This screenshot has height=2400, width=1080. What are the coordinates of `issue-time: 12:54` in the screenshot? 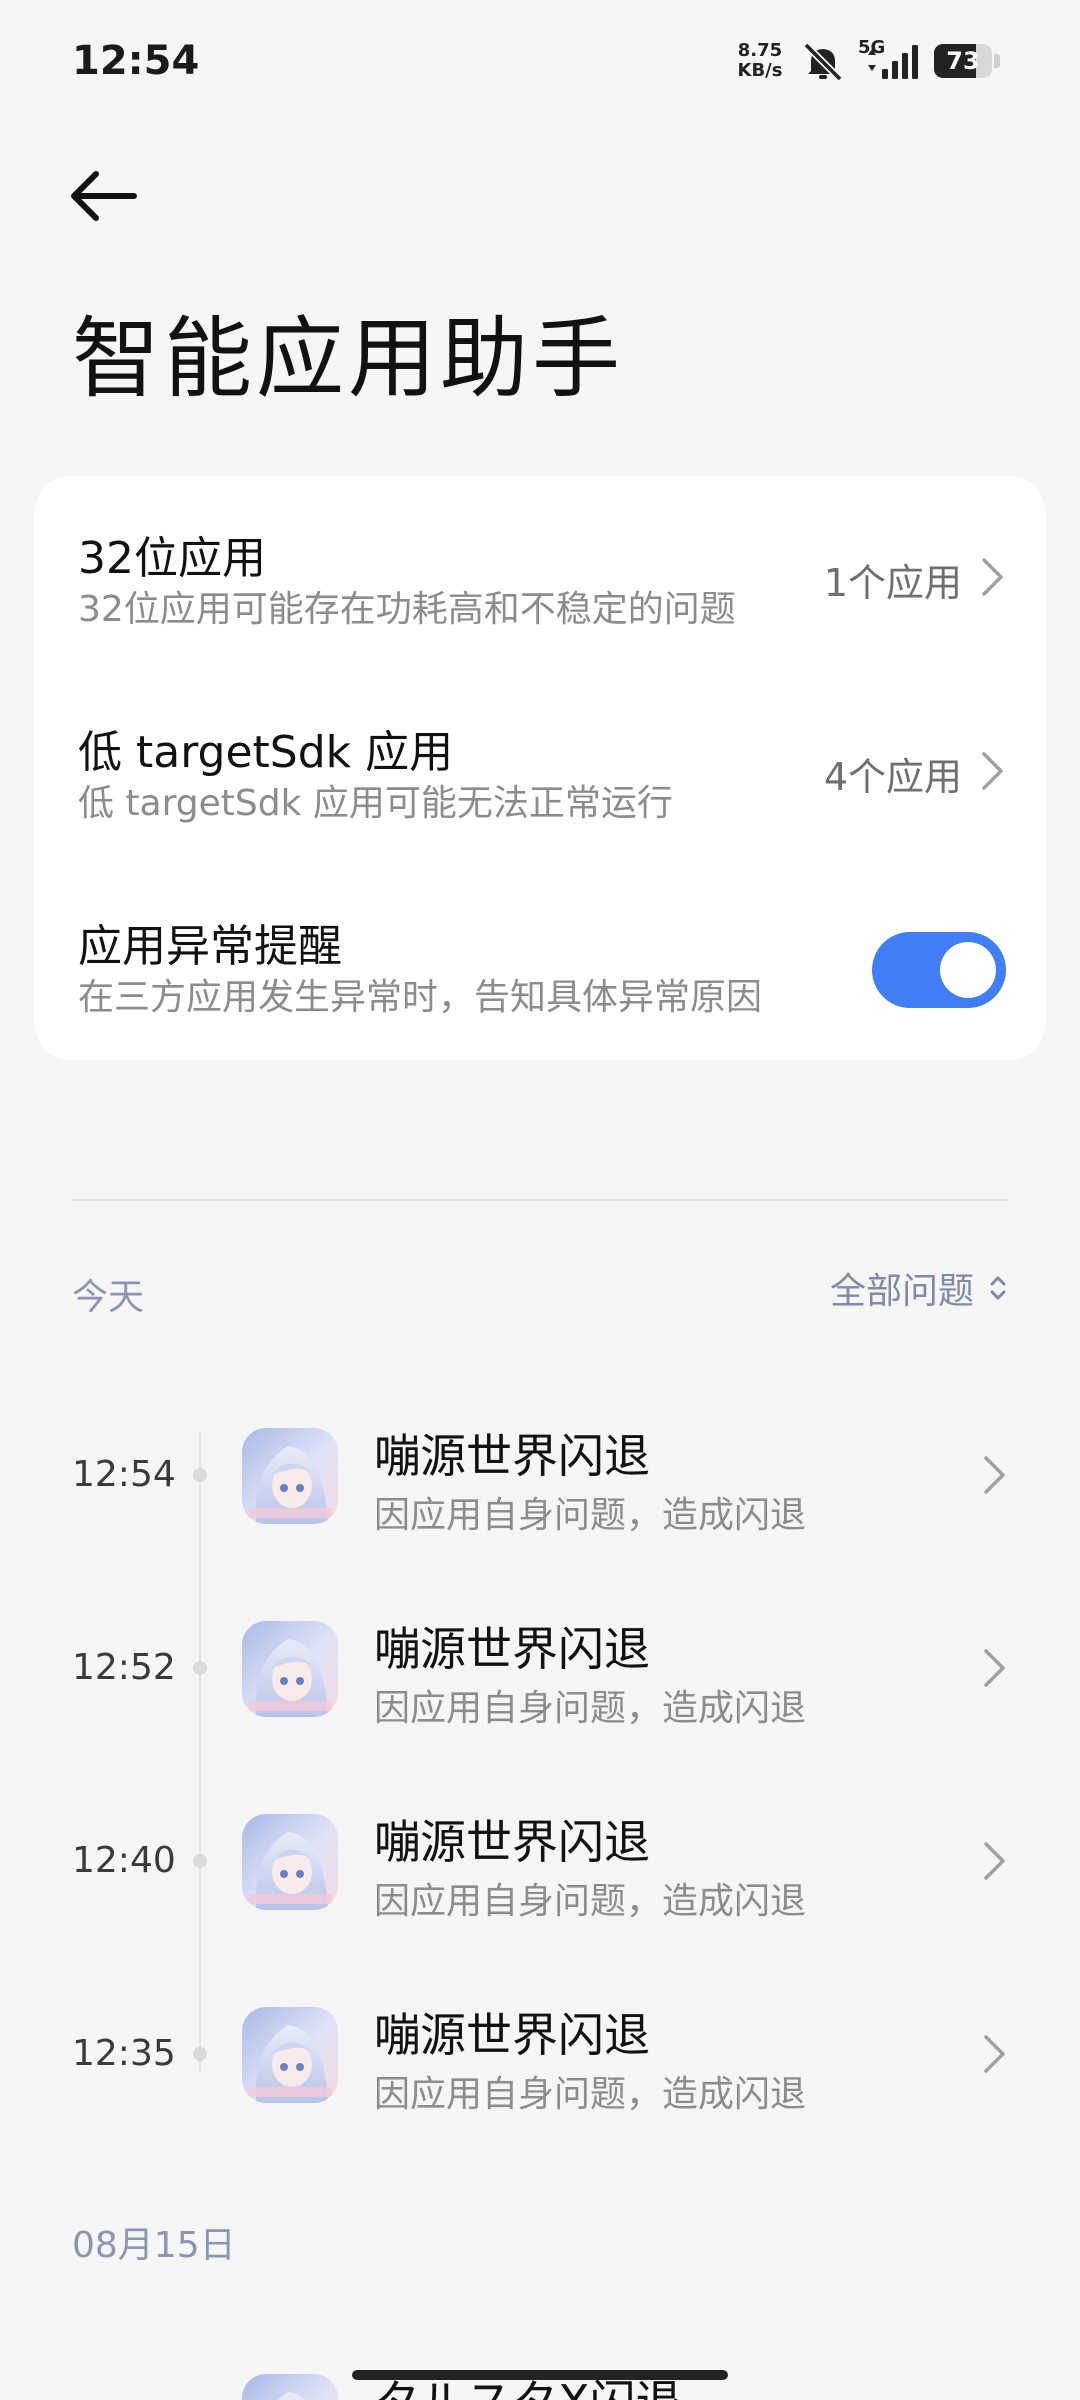 It's located at (124, 1474).